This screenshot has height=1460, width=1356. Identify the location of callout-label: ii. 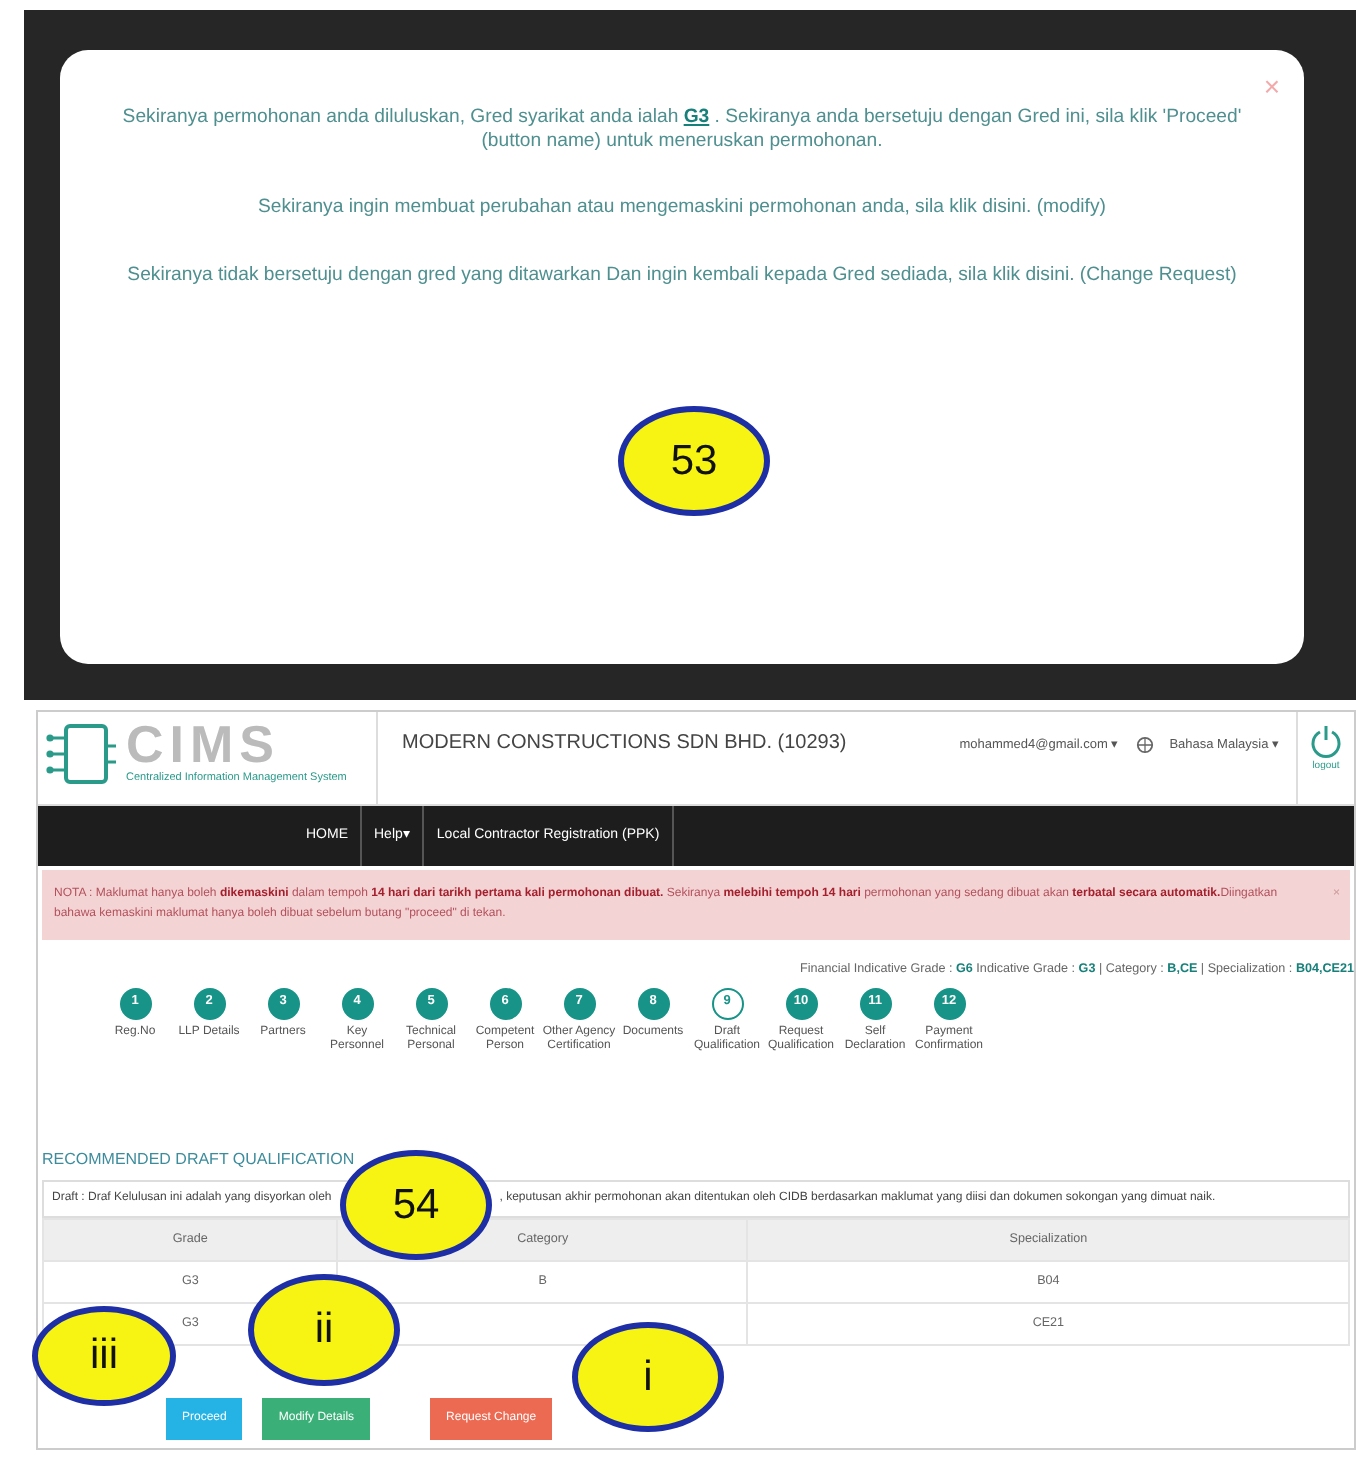
(324, 1330).